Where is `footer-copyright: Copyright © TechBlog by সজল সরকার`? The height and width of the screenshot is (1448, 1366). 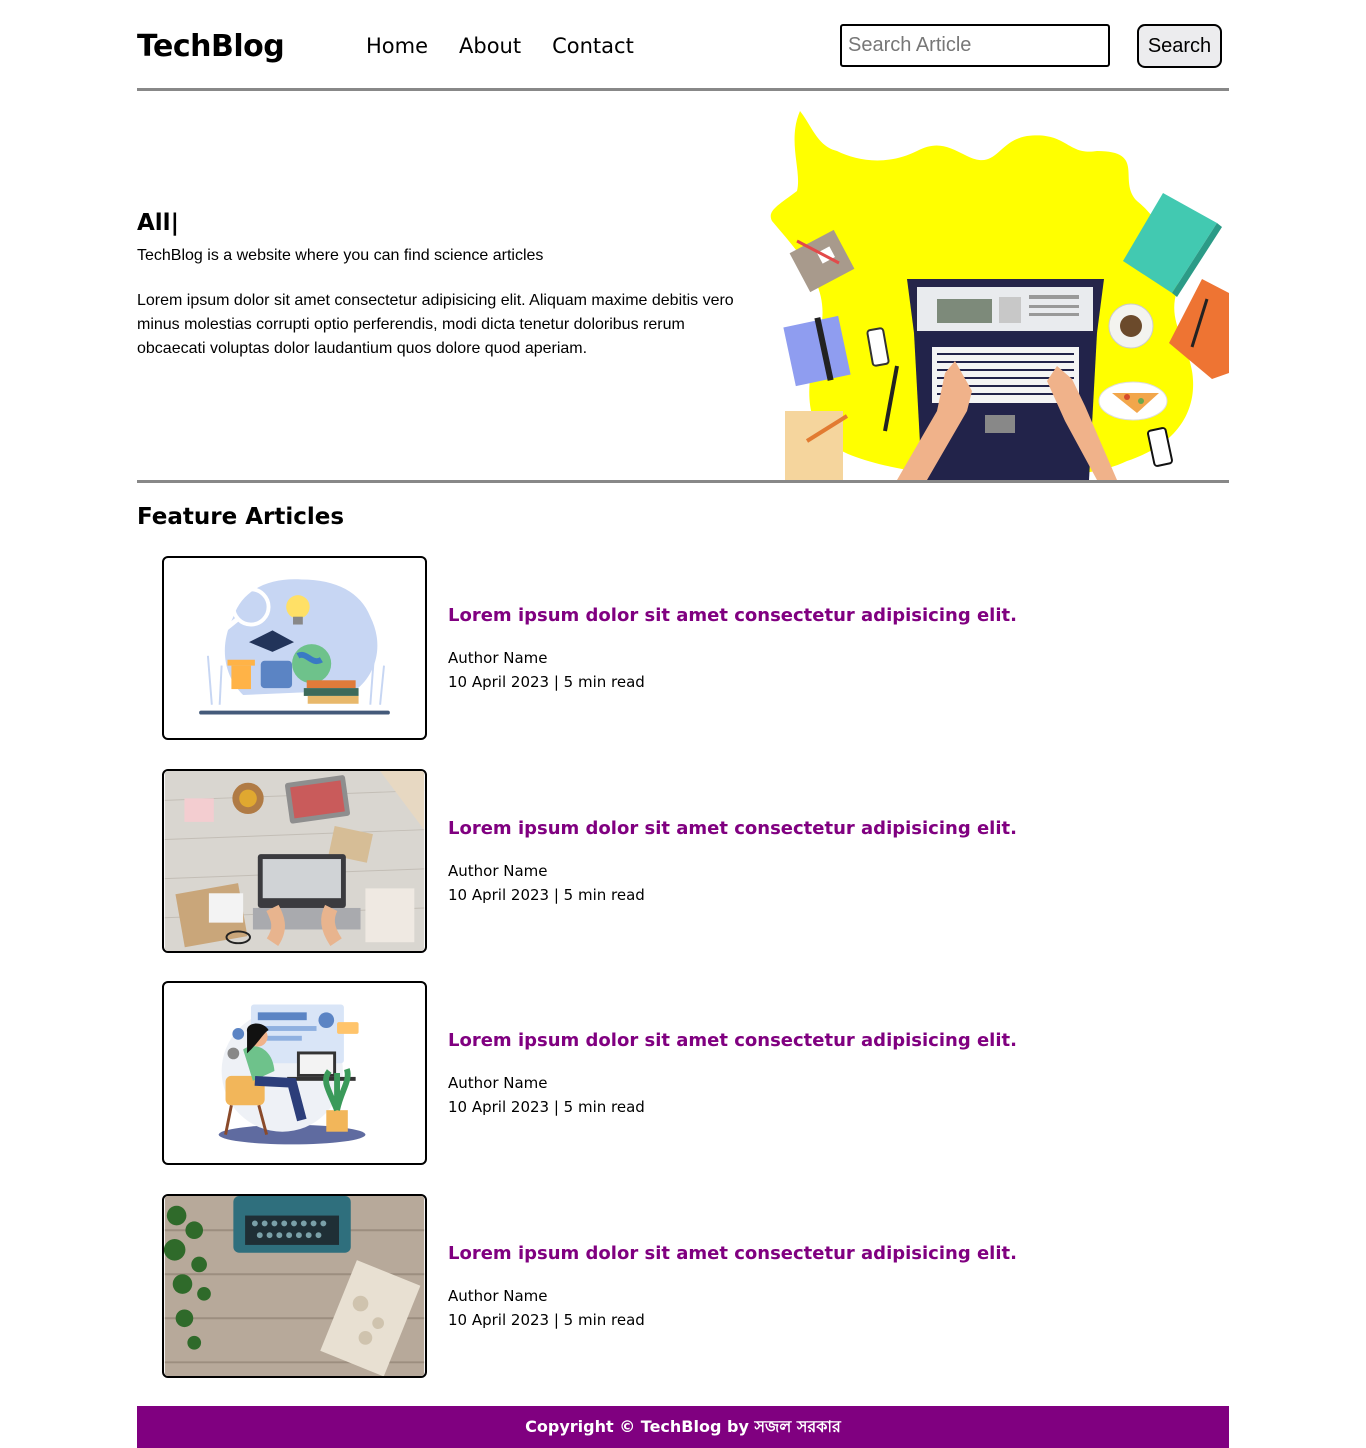
footer-copyright: Copyright © TechBlog by সজল সরকার is located at coordinates (683, 1426).